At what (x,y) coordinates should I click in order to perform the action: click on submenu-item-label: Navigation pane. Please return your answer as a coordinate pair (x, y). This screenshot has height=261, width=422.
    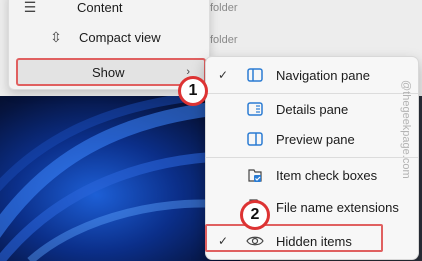
    Looking at the image, I should click on (323, 75).